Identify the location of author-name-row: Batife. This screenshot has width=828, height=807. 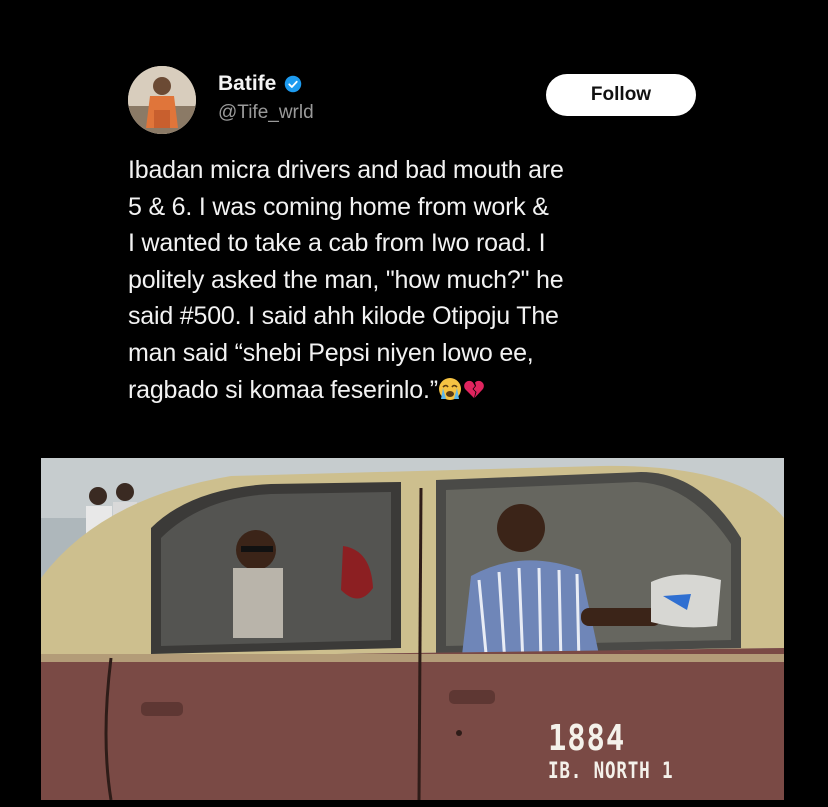
(260, 84).